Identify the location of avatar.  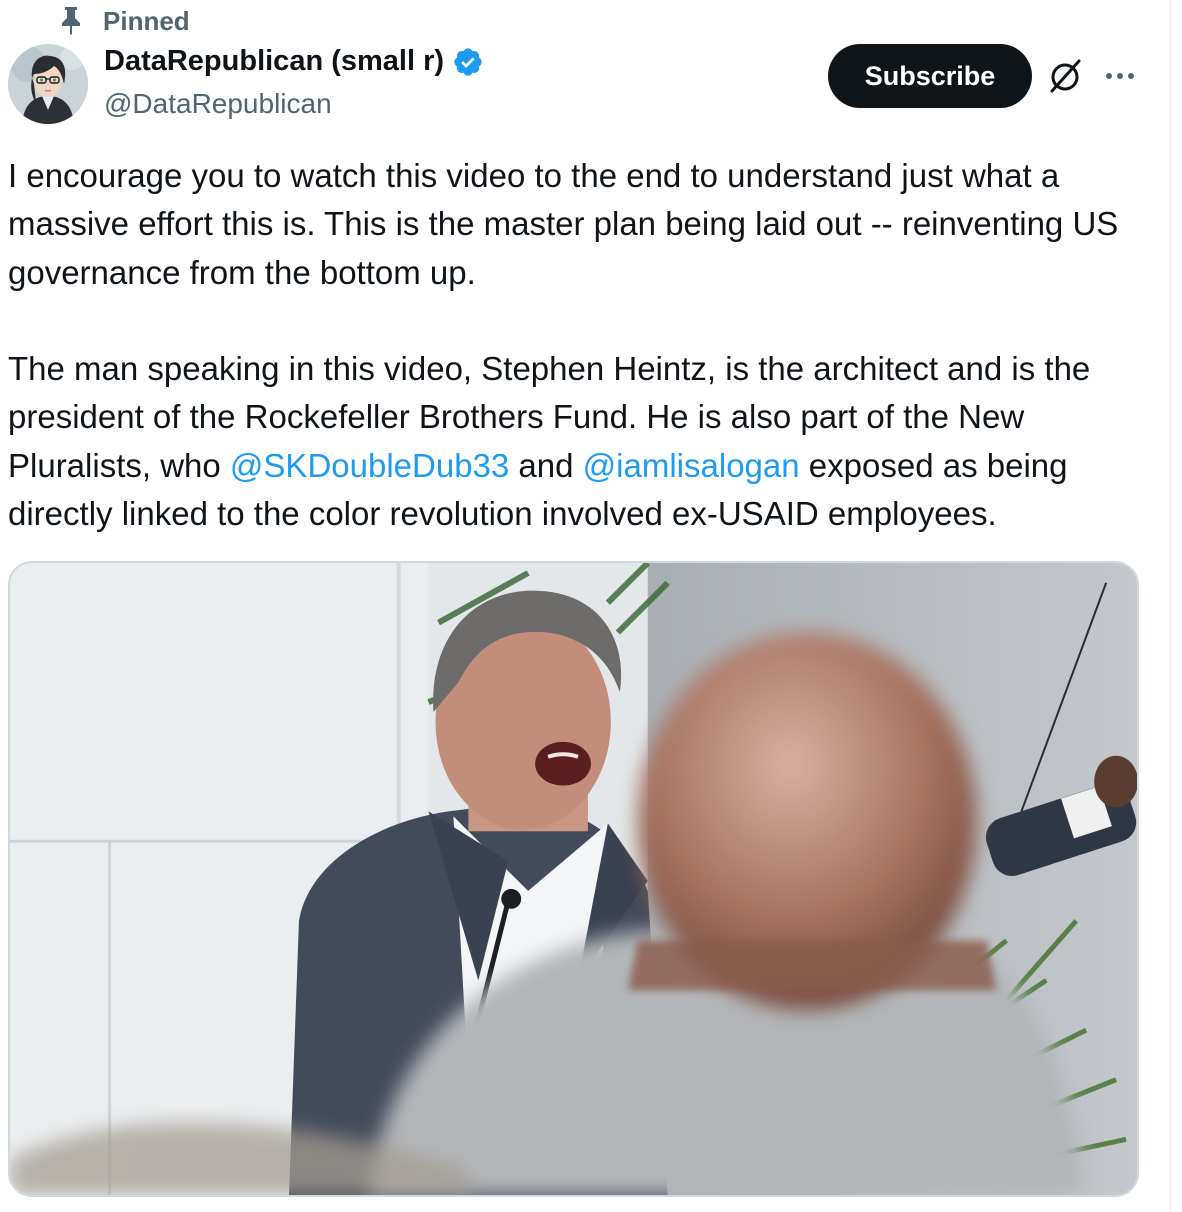
(48, 84).